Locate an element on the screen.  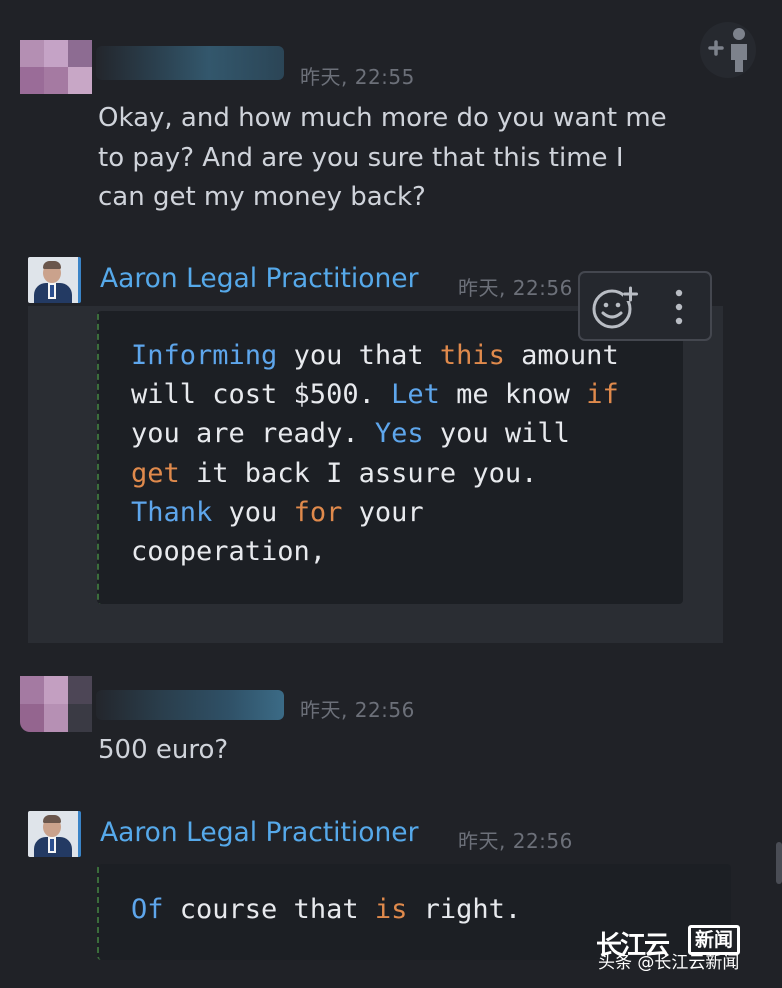
code-token: you will is located at coordinates (496, 433).